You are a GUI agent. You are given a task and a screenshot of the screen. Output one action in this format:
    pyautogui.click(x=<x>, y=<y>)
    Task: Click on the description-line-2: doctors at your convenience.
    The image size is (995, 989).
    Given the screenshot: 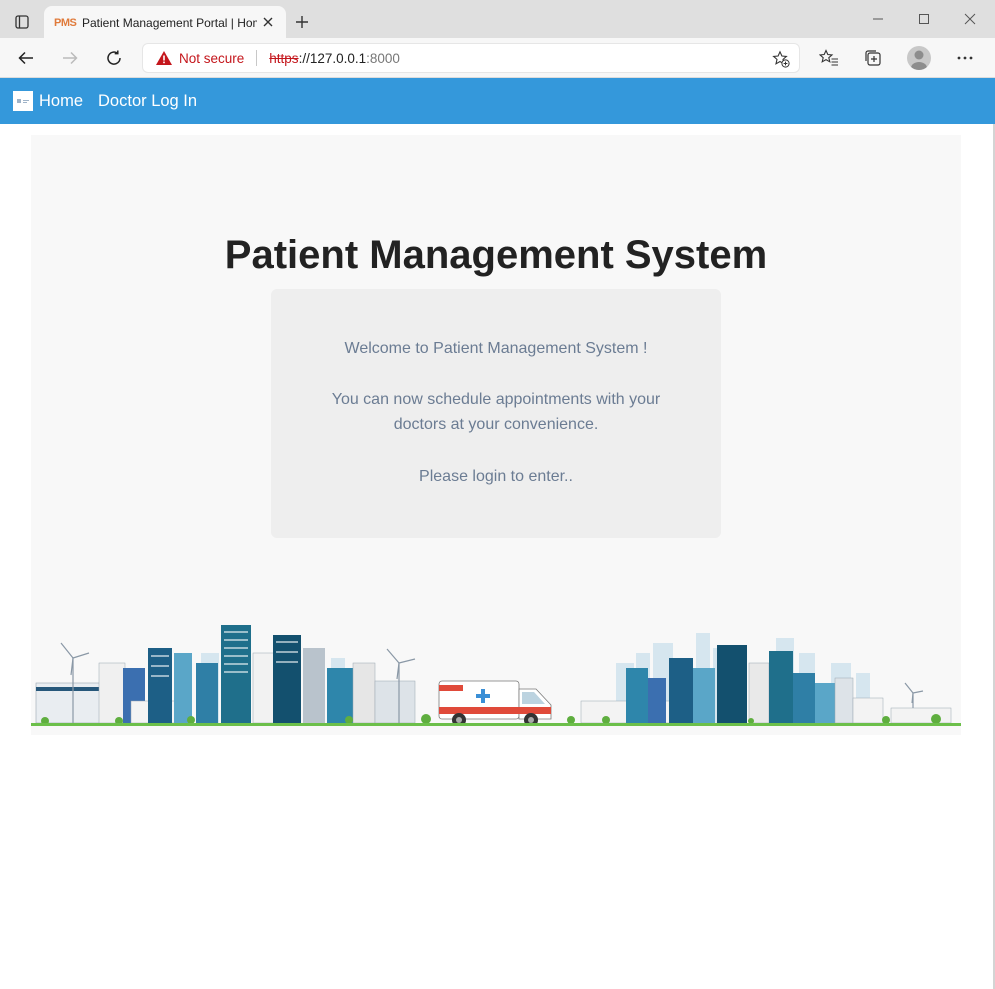 What is the action you would take?
    pyautogui.click(x=496, y=424)
    